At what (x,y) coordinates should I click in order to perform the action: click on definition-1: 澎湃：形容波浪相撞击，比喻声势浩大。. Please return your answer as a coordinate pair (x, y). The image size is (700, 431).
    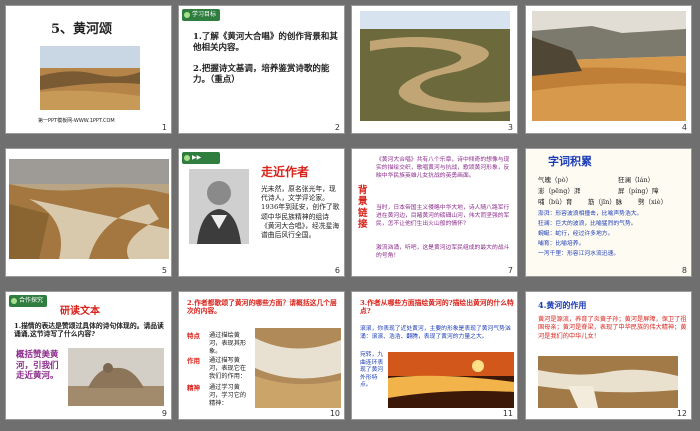
    Looking at the image, I should click on (590, 214).